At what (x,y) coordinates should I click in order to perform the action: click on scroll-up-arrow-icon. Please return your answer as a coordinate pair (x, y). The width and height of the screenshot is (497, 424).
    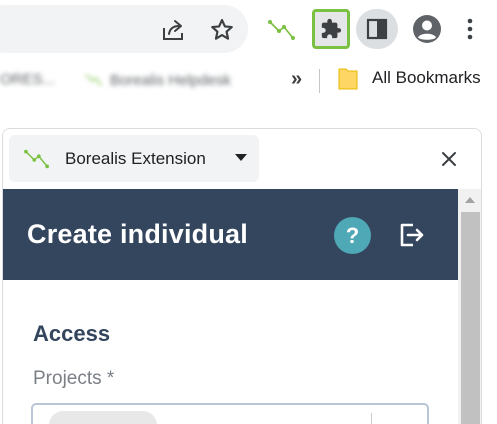
    Looking at the image, I should click on (470, 200).